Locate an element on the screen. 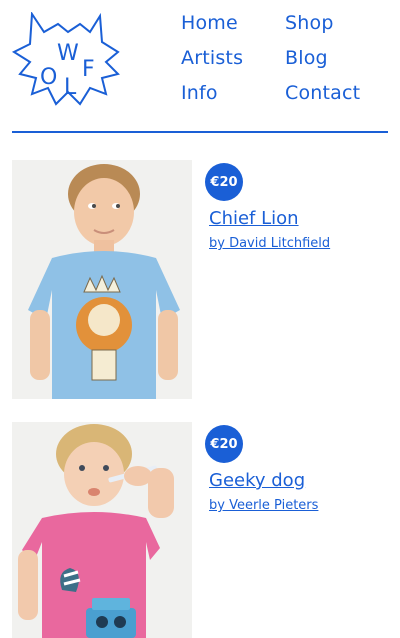  nav-contact-link: Contact is located at coordinates (322, 93).